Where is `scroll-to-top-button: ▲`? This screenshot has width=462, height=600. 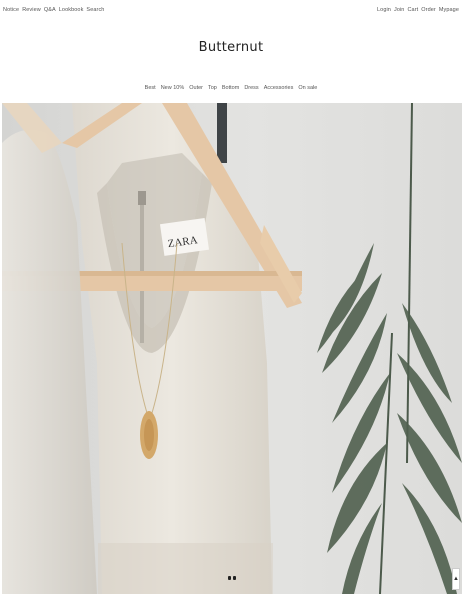 scroll-to-top-button: ▲ is located at coordinates (456, 579).